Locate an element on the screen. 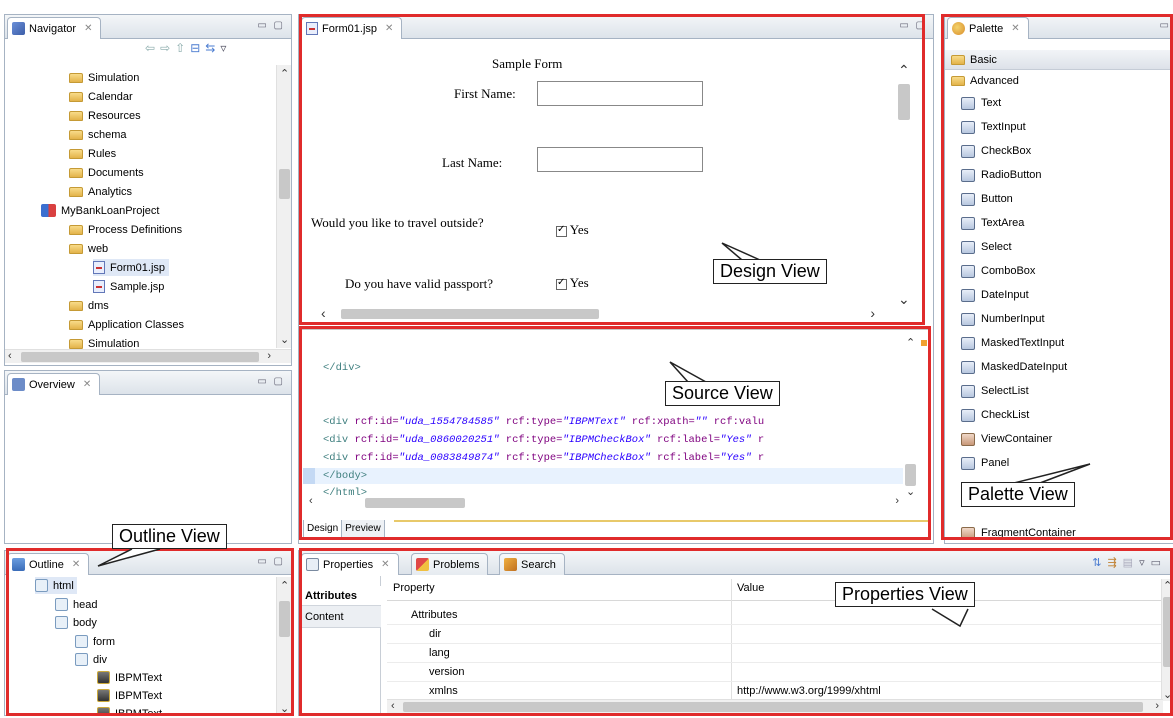 Image resolution: width=1173 pixels, height=718 pixels. navigator-vscrollbar: ⌃ ⌄ is located at coordinates (283, 206).